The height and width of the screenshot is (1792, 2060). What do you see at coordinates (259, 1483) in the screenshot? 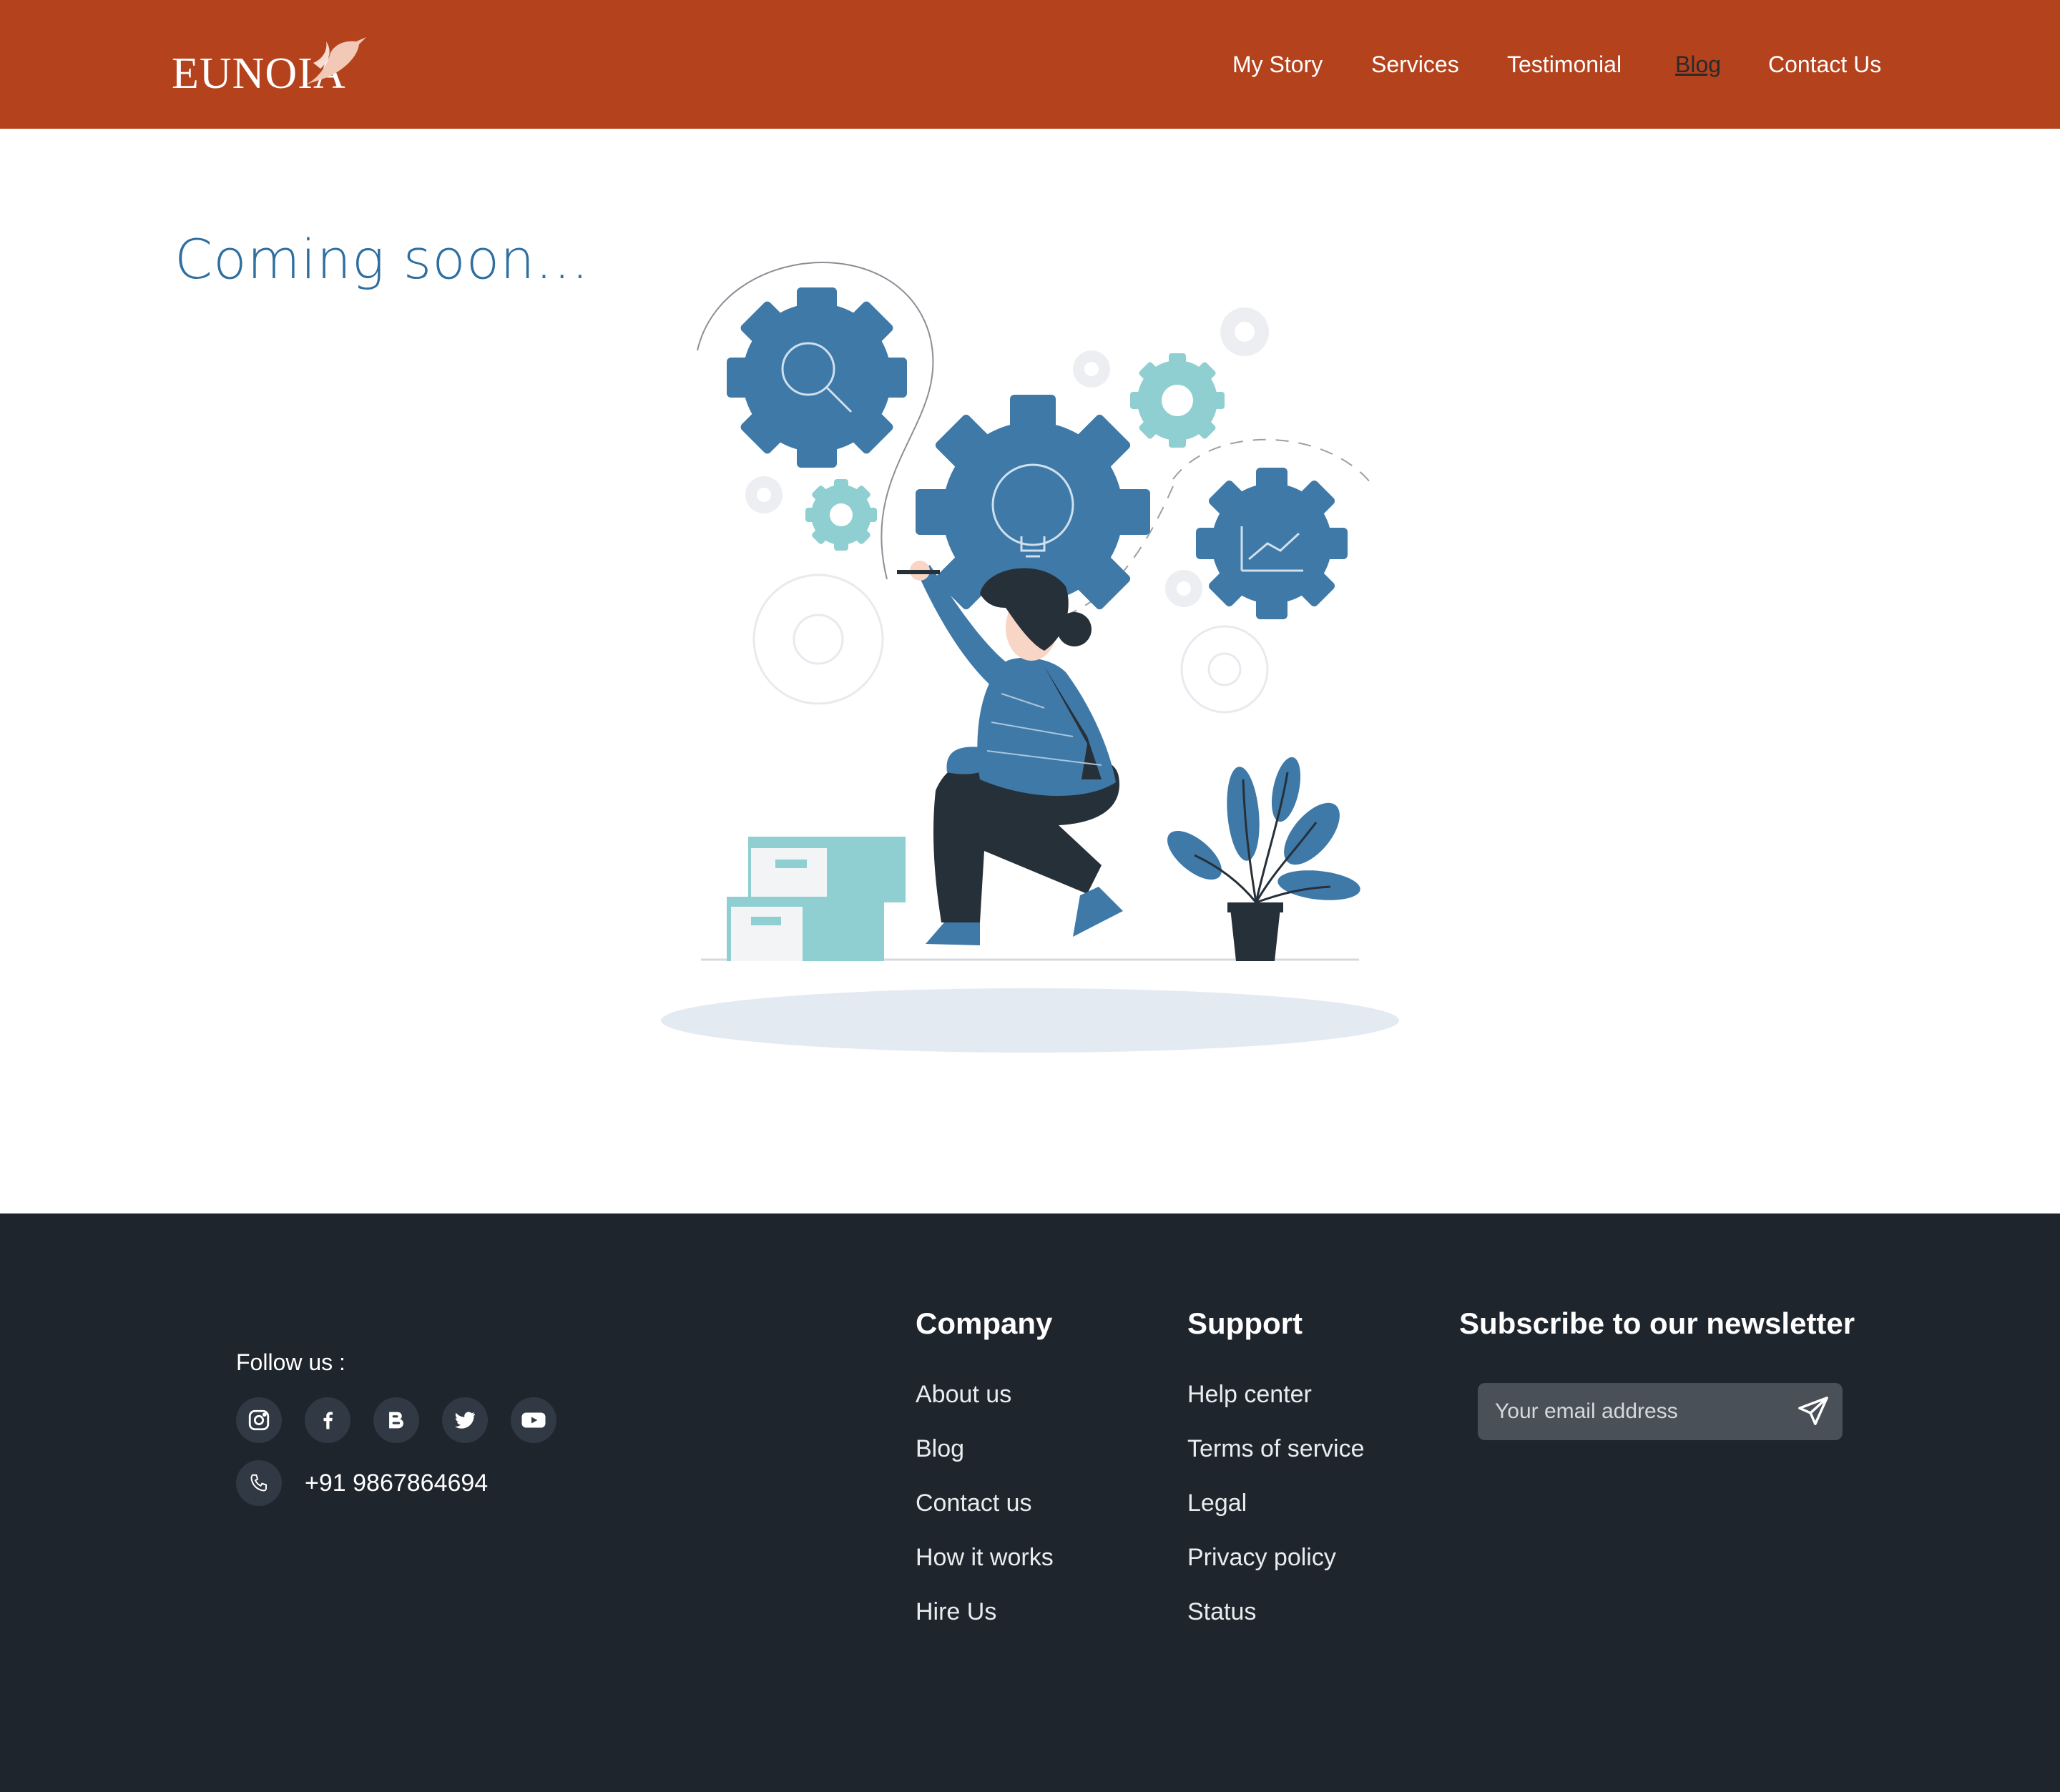
I see `phone-icon` at bounding box center [259, 1483].